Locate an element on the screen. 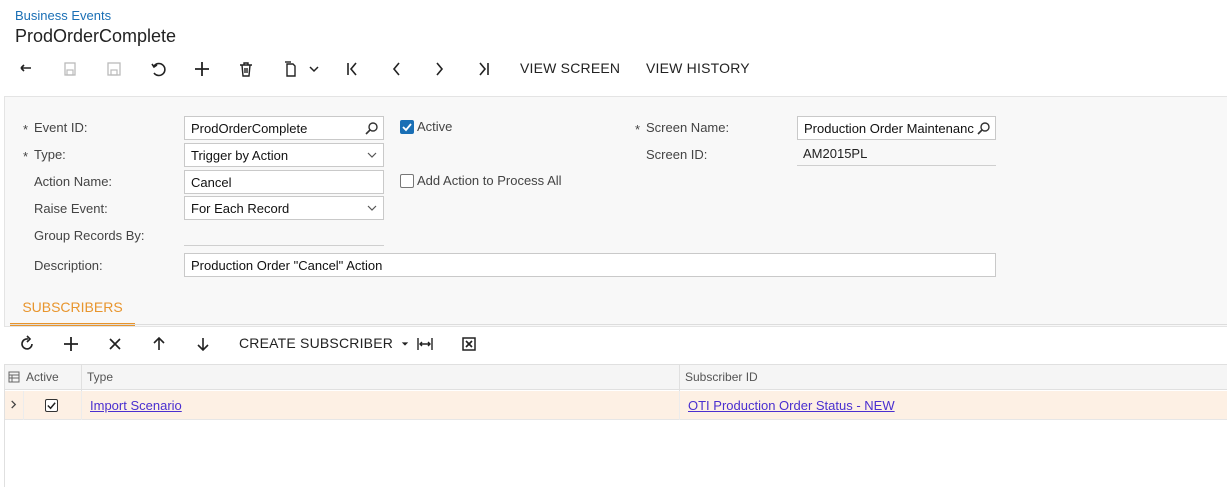 The image size is (1227, 487). export-excel-icon is located at coordinates (469, 344).